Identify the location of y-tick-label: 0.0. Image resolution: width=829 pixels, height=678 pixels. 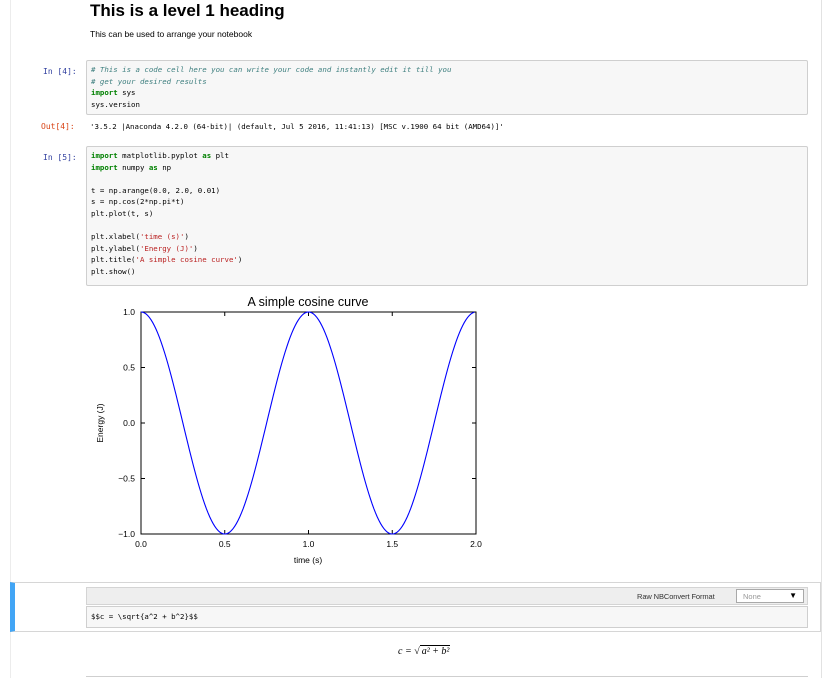
(129, 423).